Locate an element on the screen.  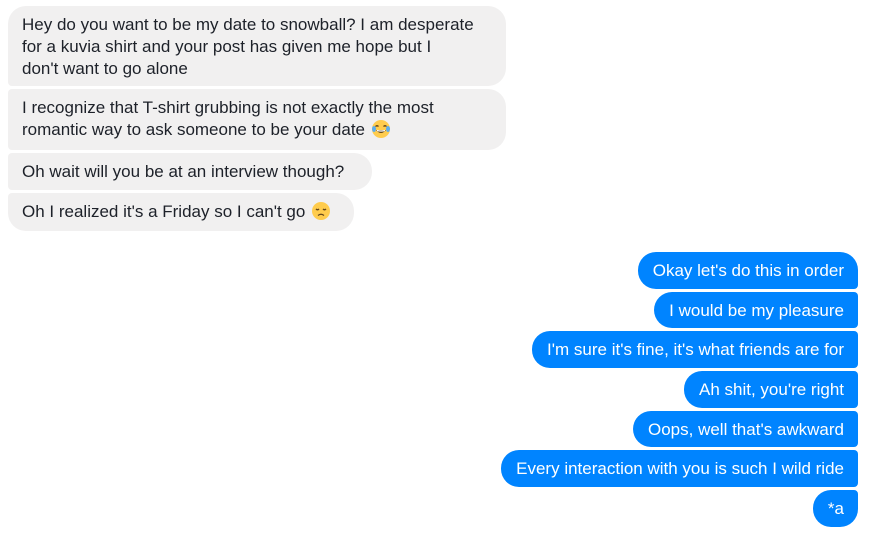
message-text: Oops, well that's awkward is located at coordinates (746, 429).